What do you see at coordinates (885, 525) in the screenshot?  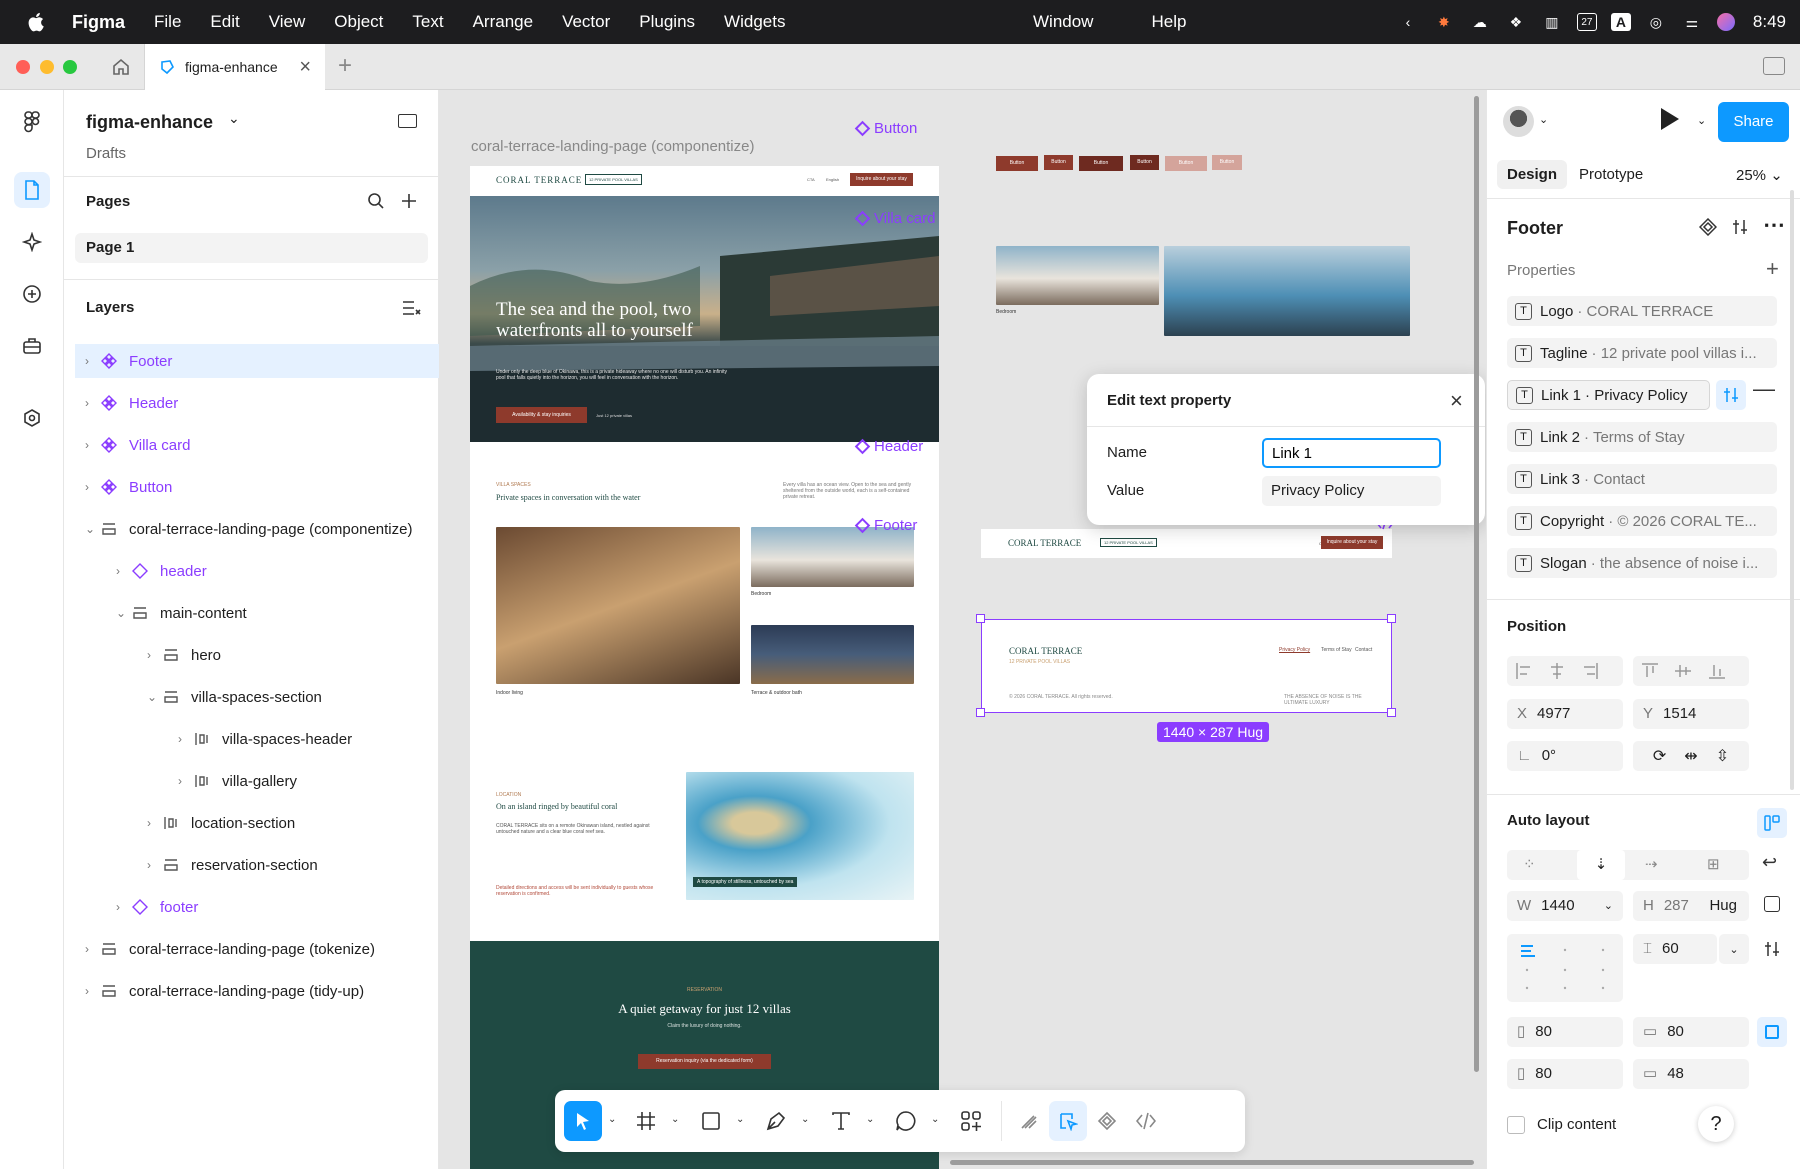 I see `component-label-footer: Footer` at bounding box center [885, 525].